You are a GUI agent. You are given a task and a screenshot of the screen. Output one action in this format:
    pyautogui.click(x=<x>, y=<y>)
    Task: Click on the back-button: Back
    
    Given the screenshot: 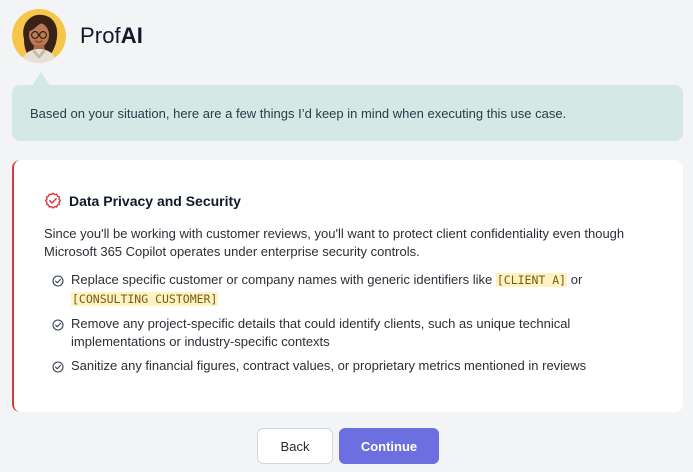 What is the action you would take?
    pyautogui.click(x=295, y=446)
    